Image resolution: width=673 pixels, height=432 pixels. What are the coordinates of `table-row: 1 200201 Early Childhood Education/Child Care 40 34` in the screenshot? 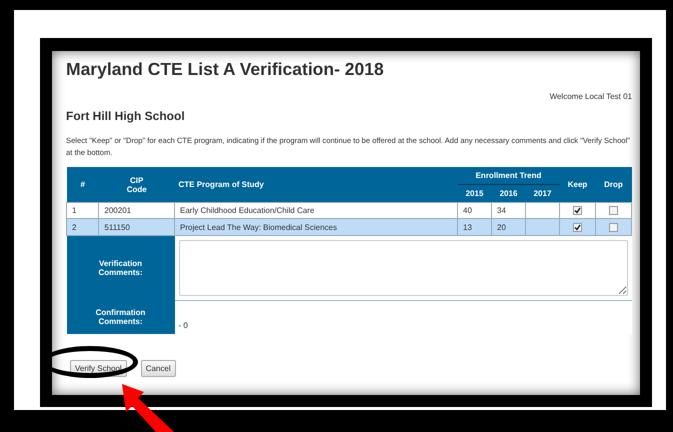 It's located at (349, 210).